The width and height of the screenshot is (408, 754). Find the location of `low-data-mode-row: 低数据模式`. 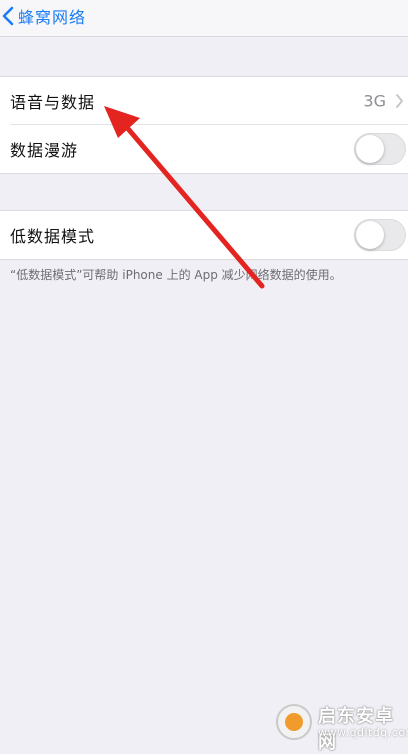

low-data-mode-row: 低数据模式 is located at coordinates (204, 235).